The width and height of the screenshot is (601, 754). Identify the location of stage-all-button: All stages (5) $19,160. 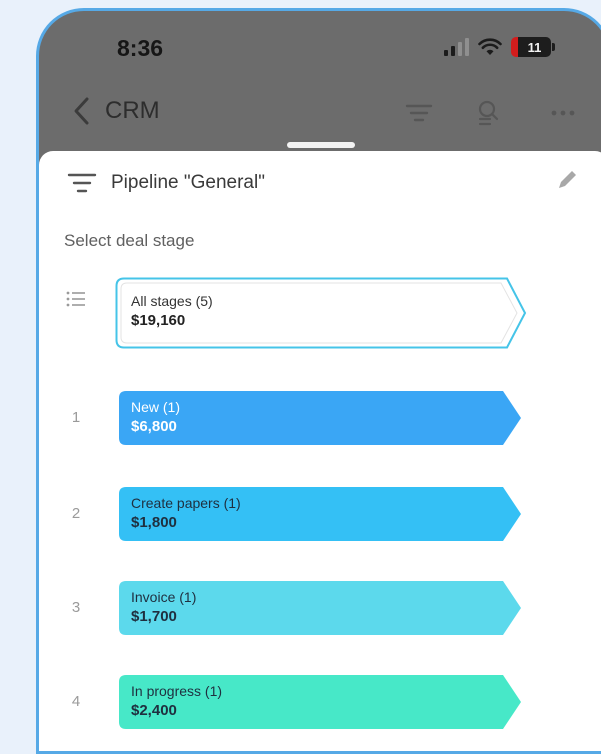
(322, 313).